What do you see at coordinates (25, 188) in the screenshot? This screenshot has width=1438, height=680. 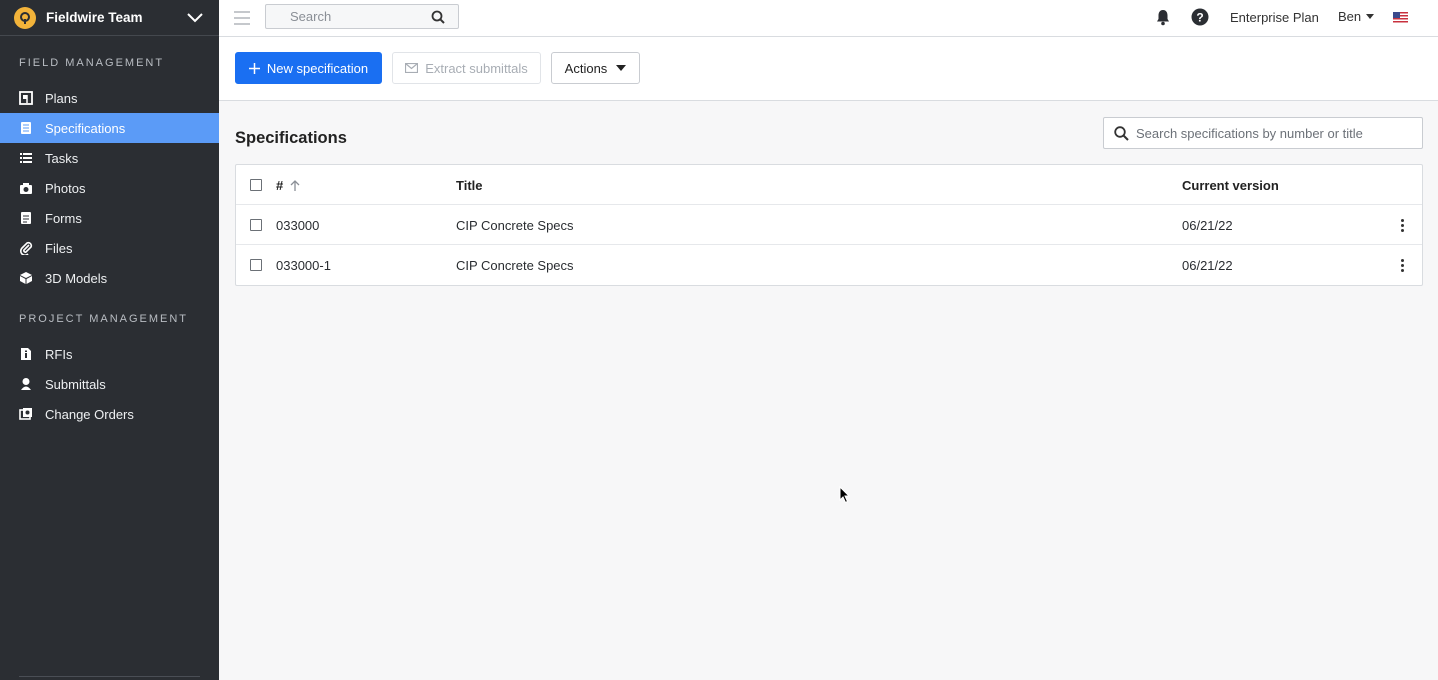 I see `camera-icon` at bounding box center [25, 188].